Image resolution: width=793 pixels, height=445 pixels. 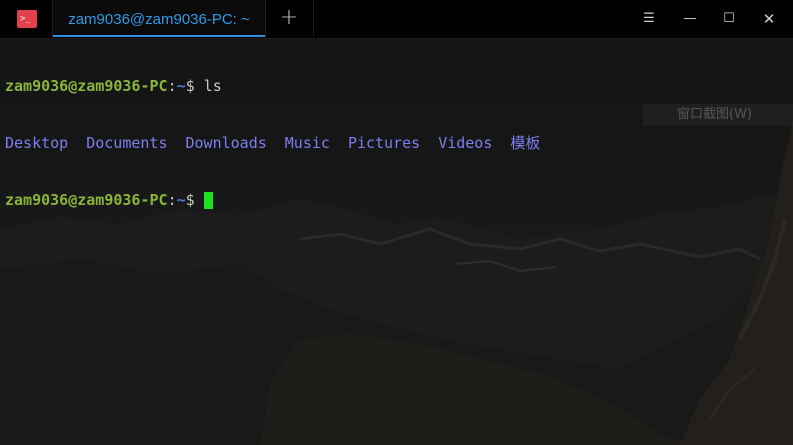 I want to click on menu-button: ☰, so click(x=649, y=19).